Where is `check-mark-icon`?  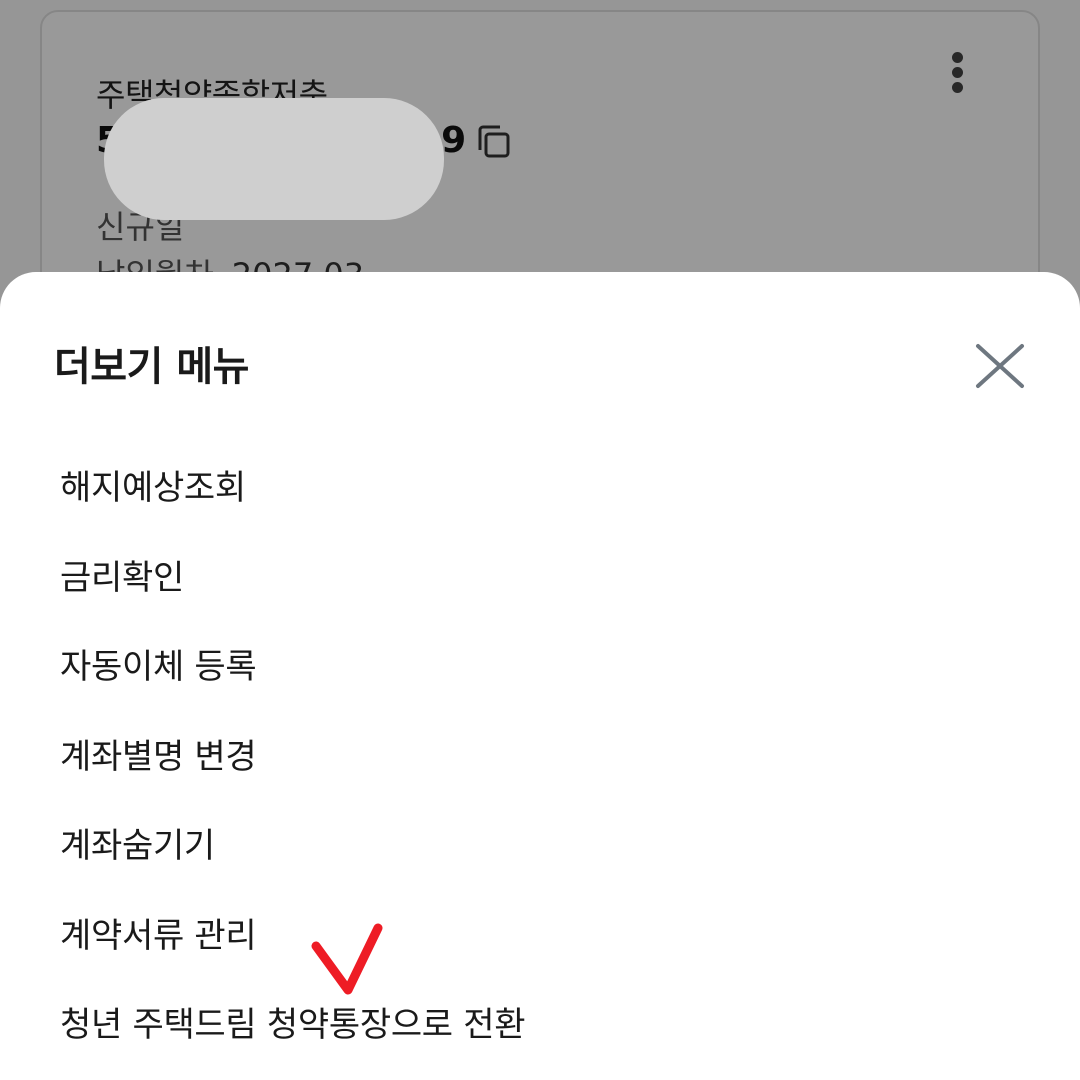 check-mark-icon is located at coordinates (347, 959).